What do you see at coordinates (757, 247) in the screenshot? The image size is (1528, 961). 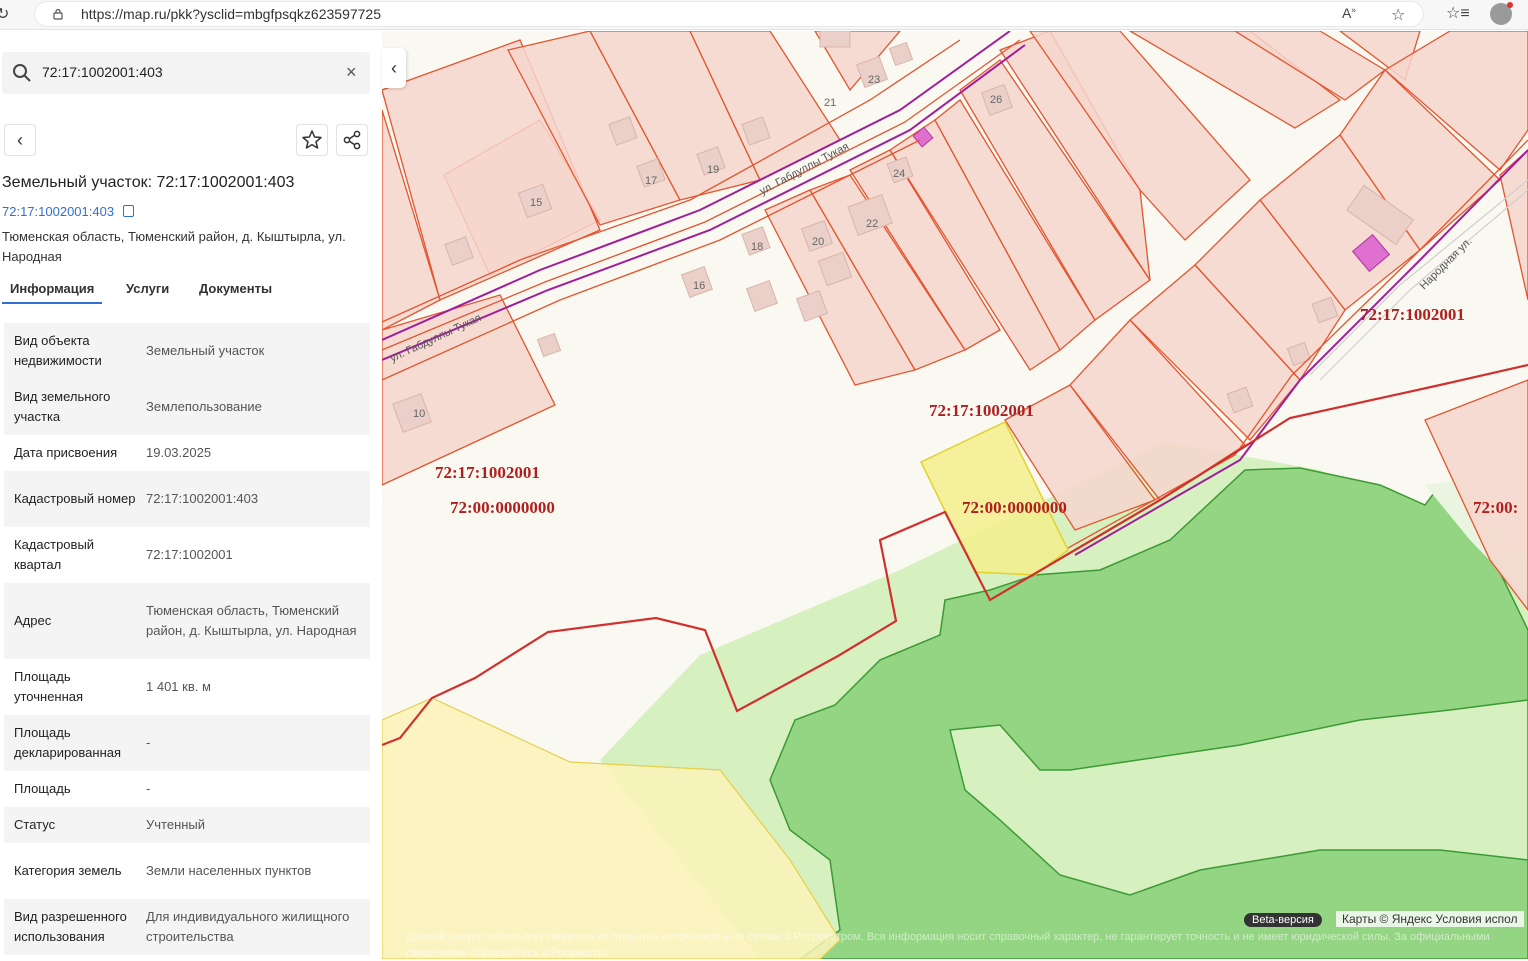 I see `house-number: 18` at bounding box center [757, 247].